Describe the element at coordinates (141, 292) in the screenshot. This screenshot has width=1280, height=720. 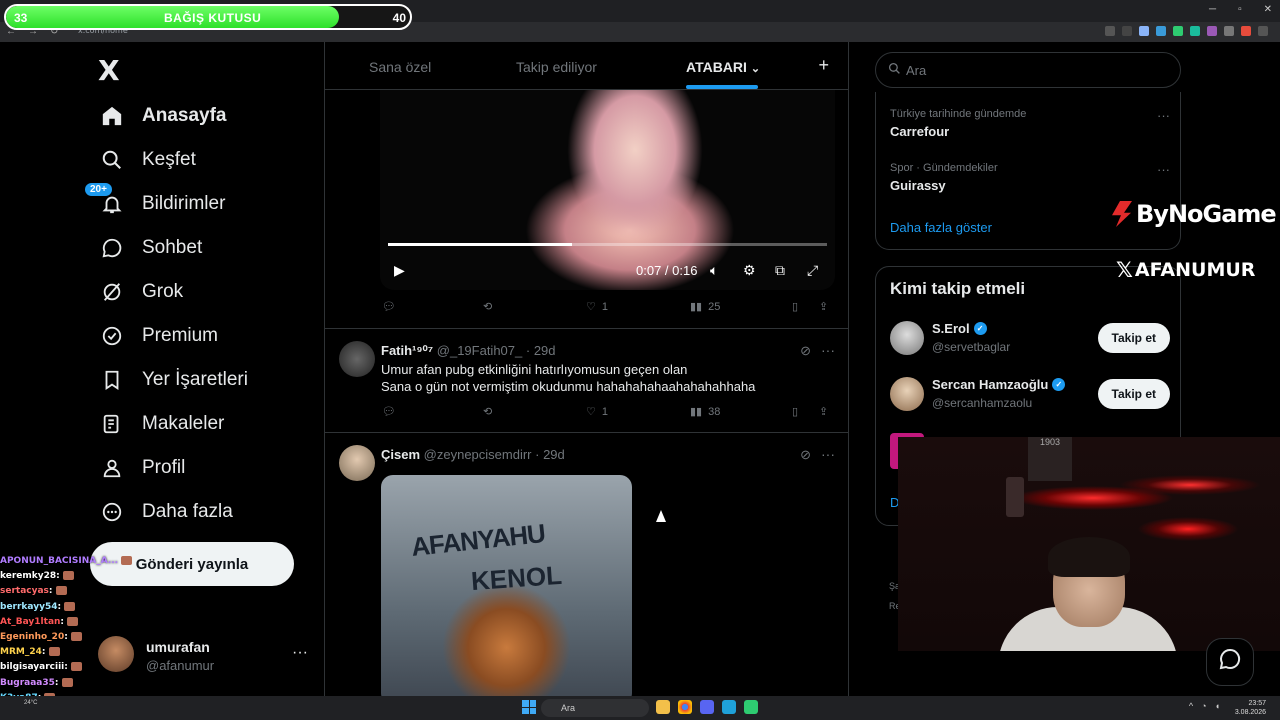
I see `sidebar-item-grok: Grok` at that location.